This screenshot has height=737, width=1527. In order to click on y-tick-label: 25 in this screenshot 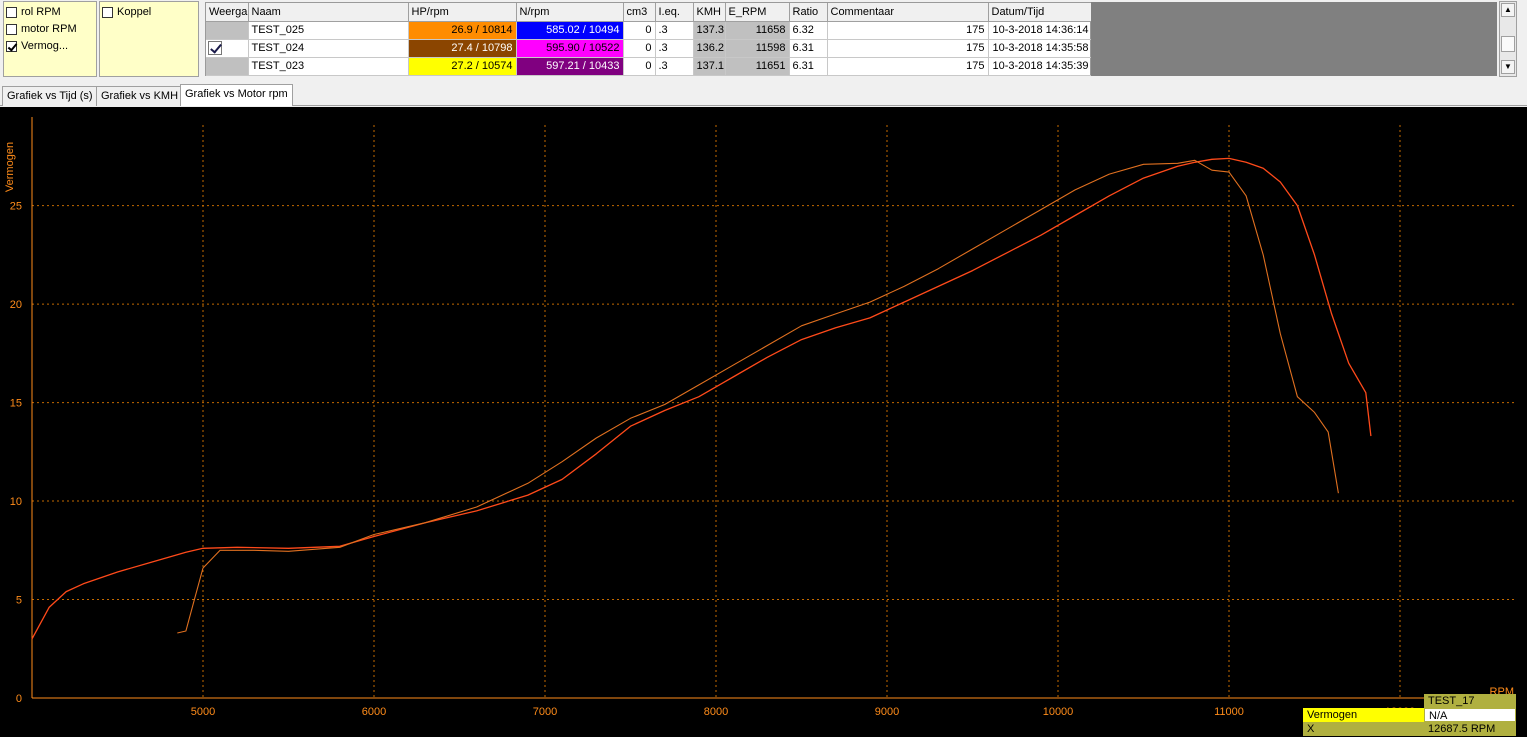, I will do `click(16, 207)`.